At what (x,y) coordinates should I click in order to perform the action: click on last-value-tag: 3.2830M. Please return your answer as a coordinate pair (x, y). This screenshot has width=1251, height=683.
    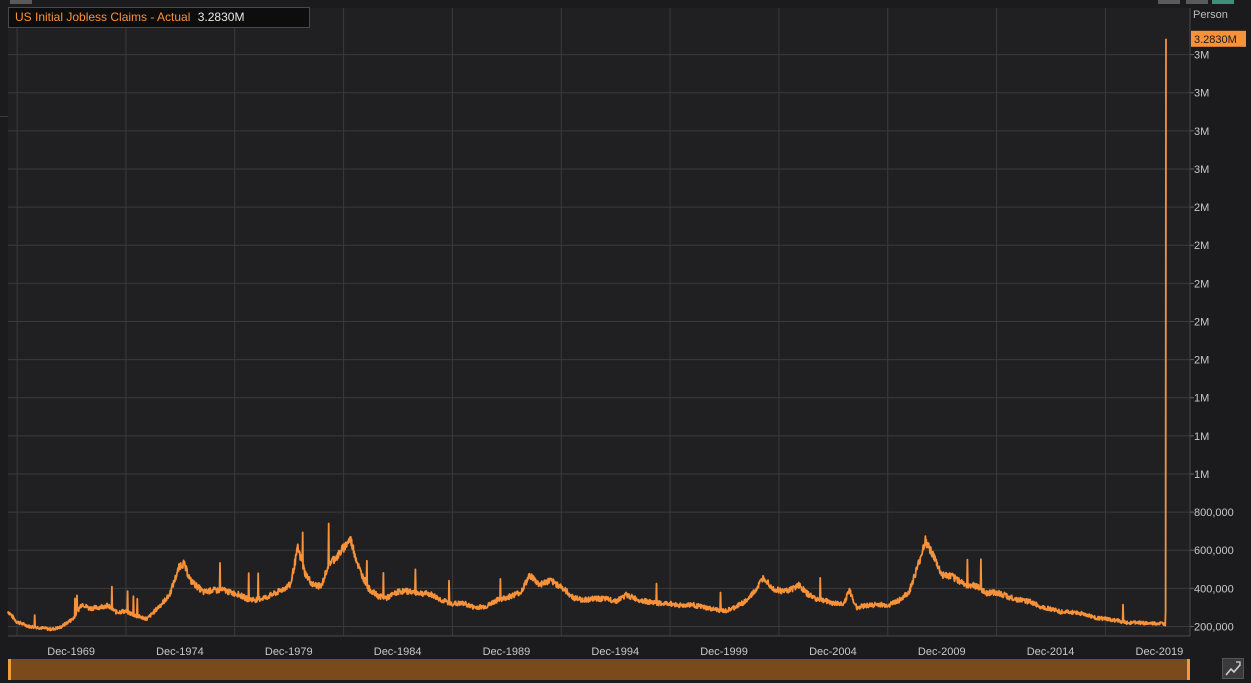
    Looking at the image, I should click on (1218, 38).